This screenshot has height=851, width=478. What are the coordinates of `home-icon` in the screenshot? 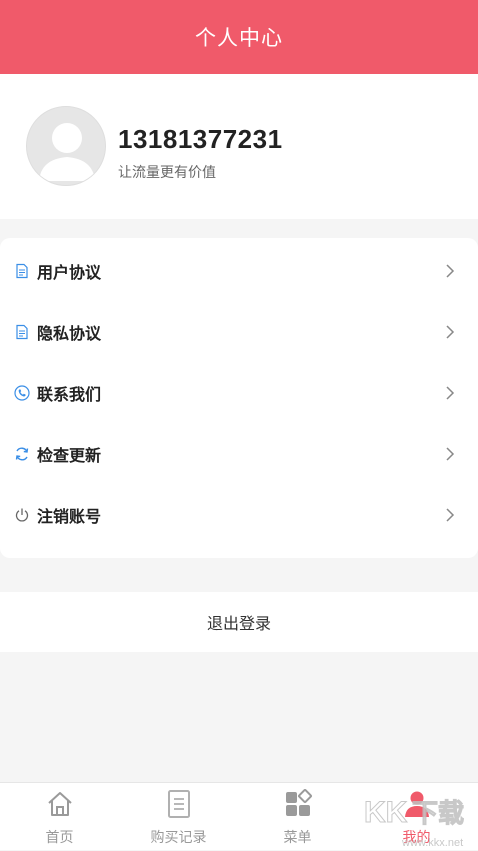 It's located at (59, 804).